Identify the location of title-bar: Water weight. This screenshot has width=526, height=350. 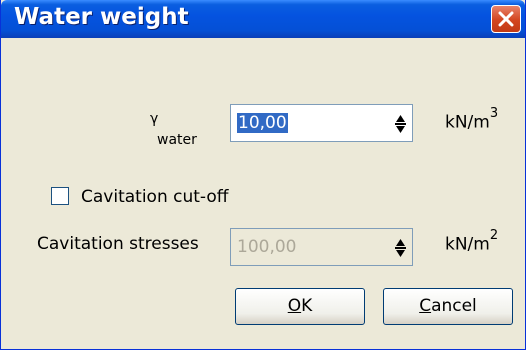
(263, 19).